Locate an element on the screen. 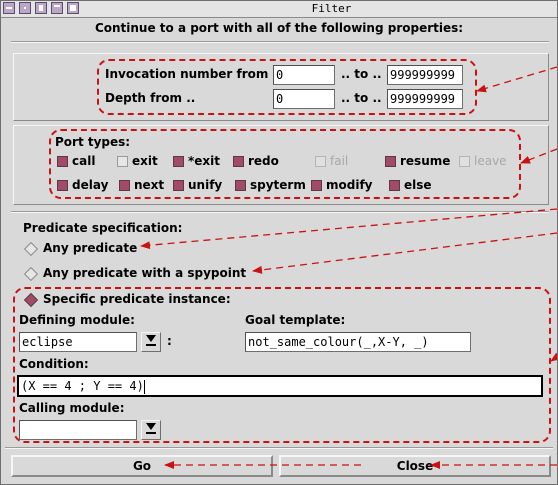  arrow-to-spypoint is located at coordinates (404, 253).